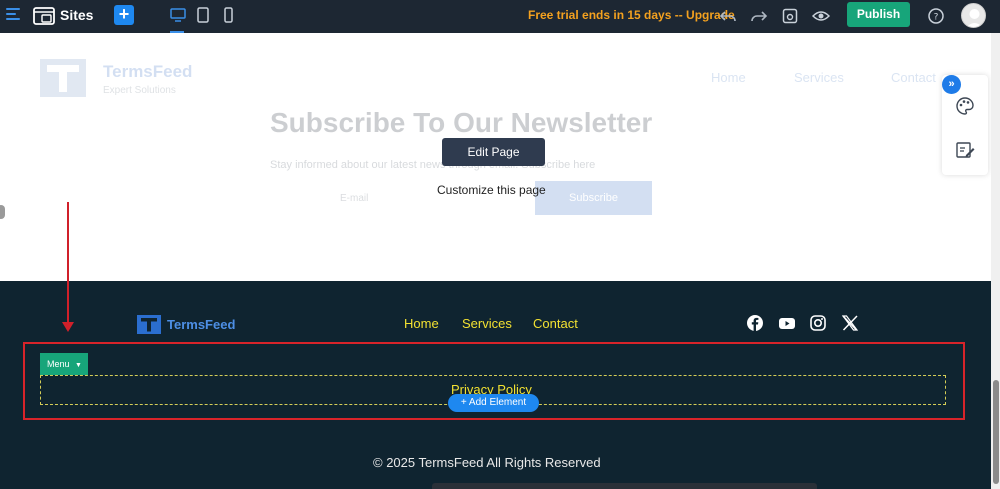 The height and width of the screenshot is (489, 1000). What do you see at coordinates (13, 16) in the screenshot?
I see `menu-icon` at bounding box center [13, 16].